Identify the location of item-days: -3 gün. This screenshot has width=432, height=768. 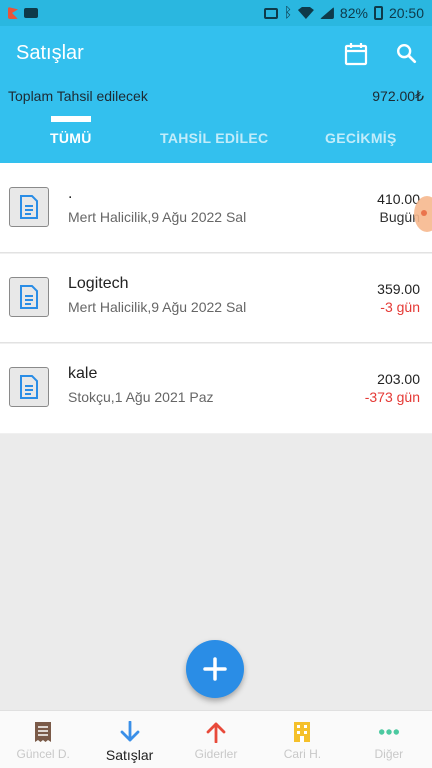
(400, 307).